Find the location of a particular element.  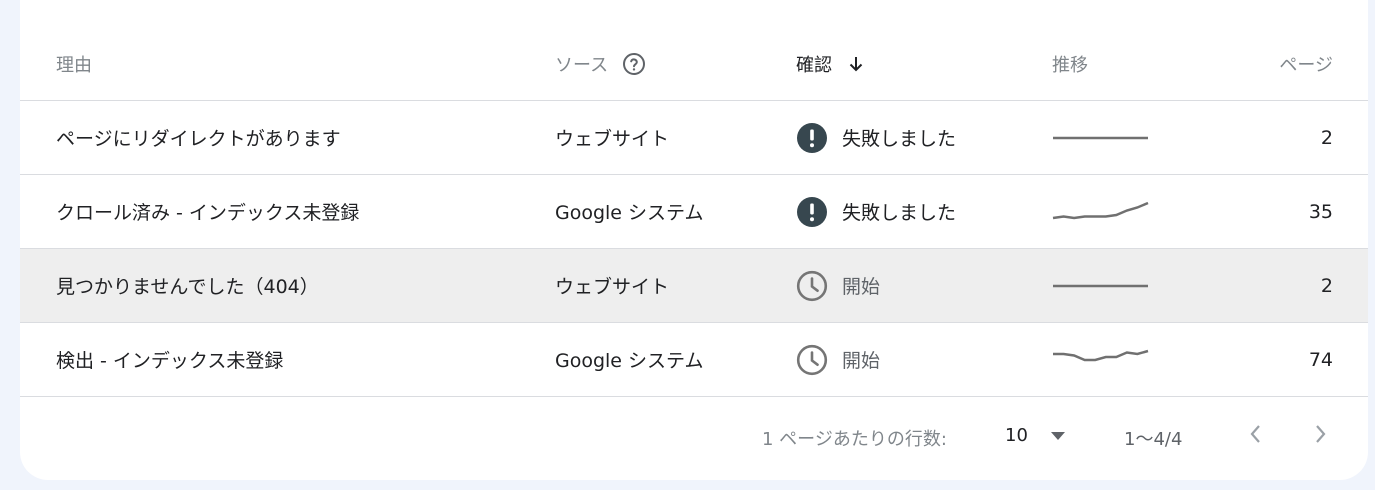

table-row-highlighted: 見つかりませんでした（404） ウェブサイト 開始 2 is located at coordinates (694, 286).